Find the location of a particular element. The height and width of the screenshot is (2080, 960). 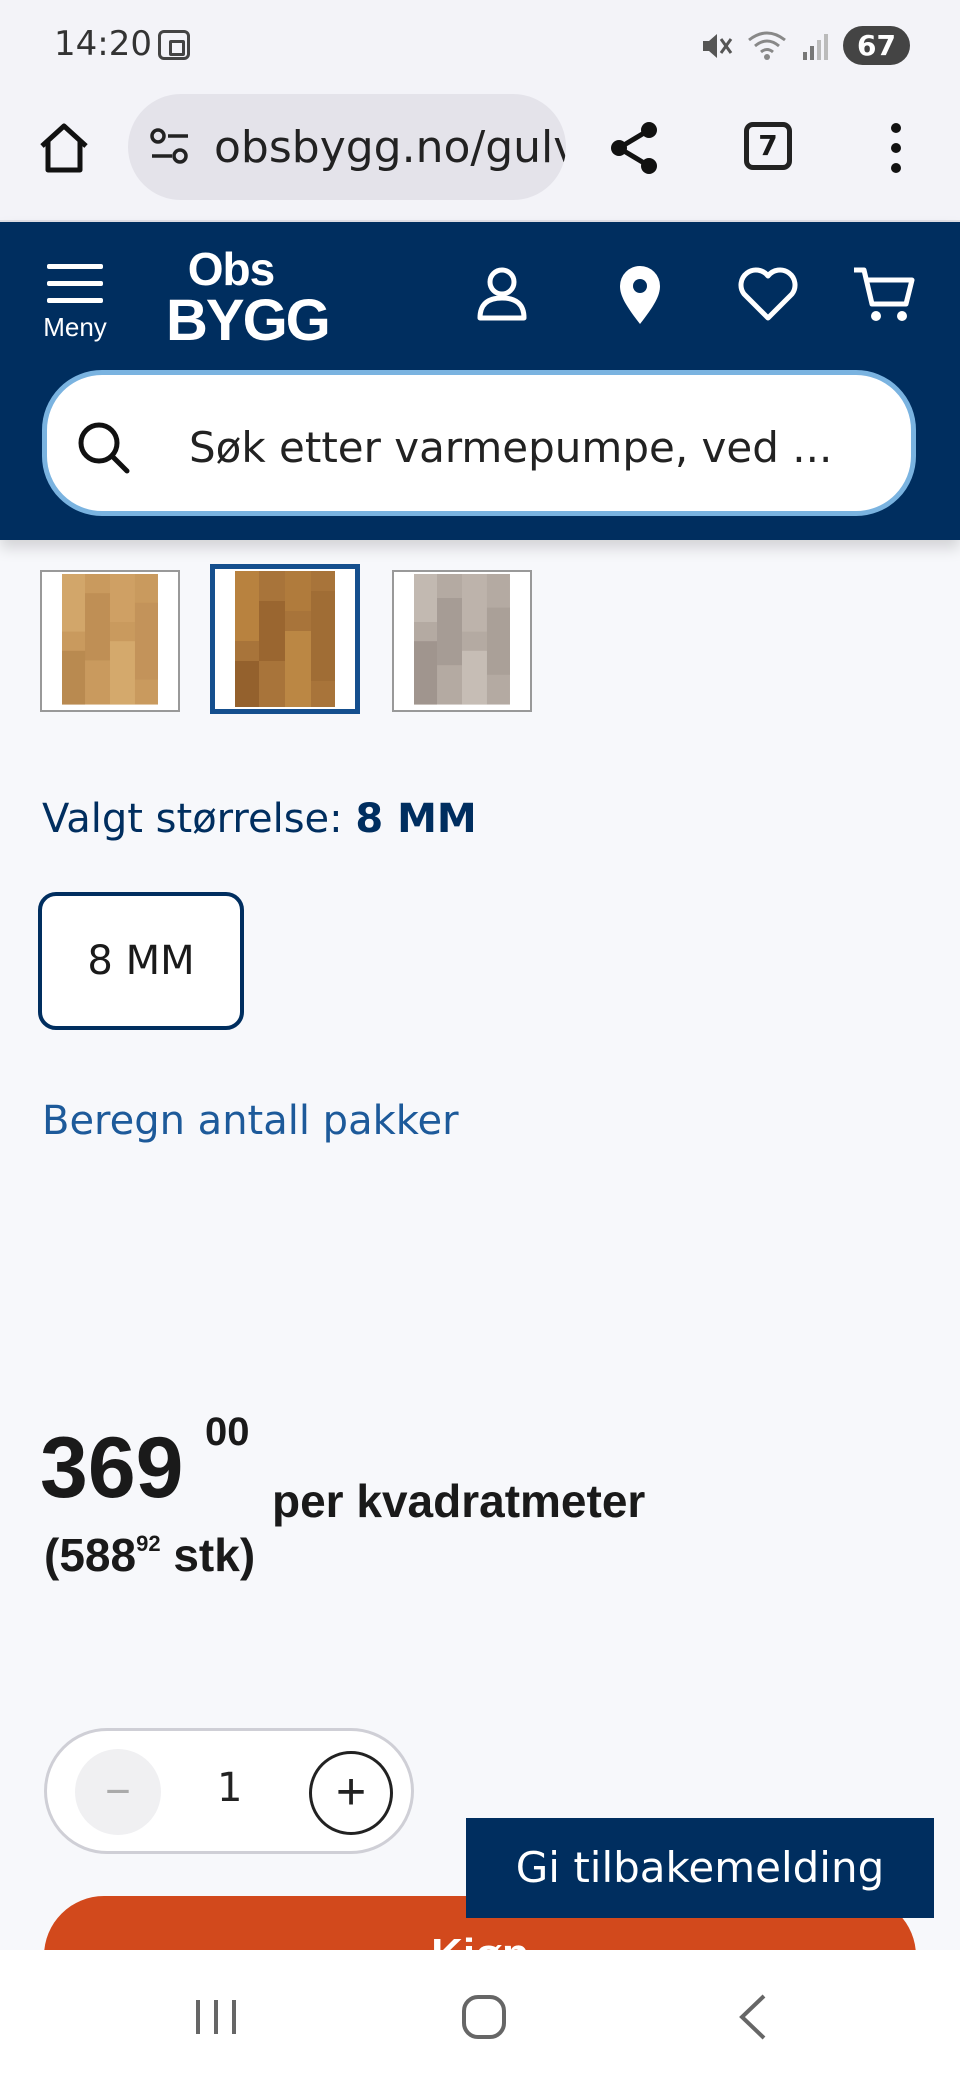

menu-button: Meny is located at coordinates (75, 314).